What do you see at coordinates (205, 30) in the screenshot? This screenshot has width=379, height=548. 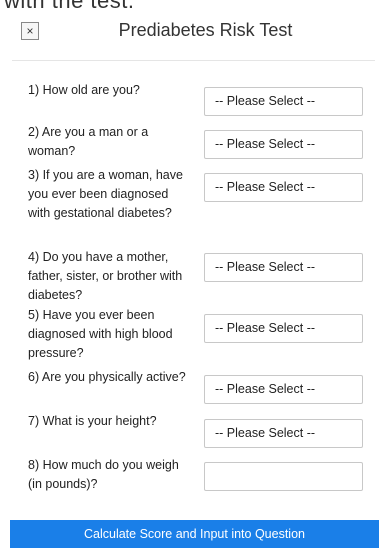 I see `dialog-title: Prediabetes Risk Test` at bounding box center [205, 30].